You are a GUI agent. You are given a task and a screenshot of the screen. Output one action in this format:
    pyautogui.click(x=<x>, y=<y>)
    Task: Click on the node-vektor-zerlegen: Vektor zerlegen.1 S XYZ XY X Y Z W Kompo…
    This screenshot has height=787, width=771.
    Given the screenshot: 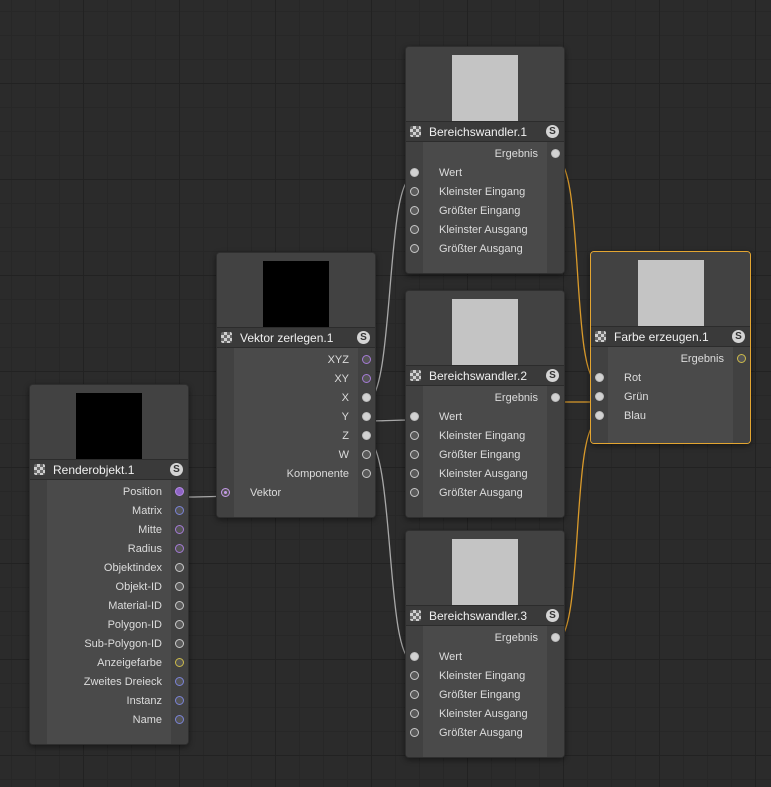 What is the action you would take?
    pyautogui.click(x=296, y=385)
    